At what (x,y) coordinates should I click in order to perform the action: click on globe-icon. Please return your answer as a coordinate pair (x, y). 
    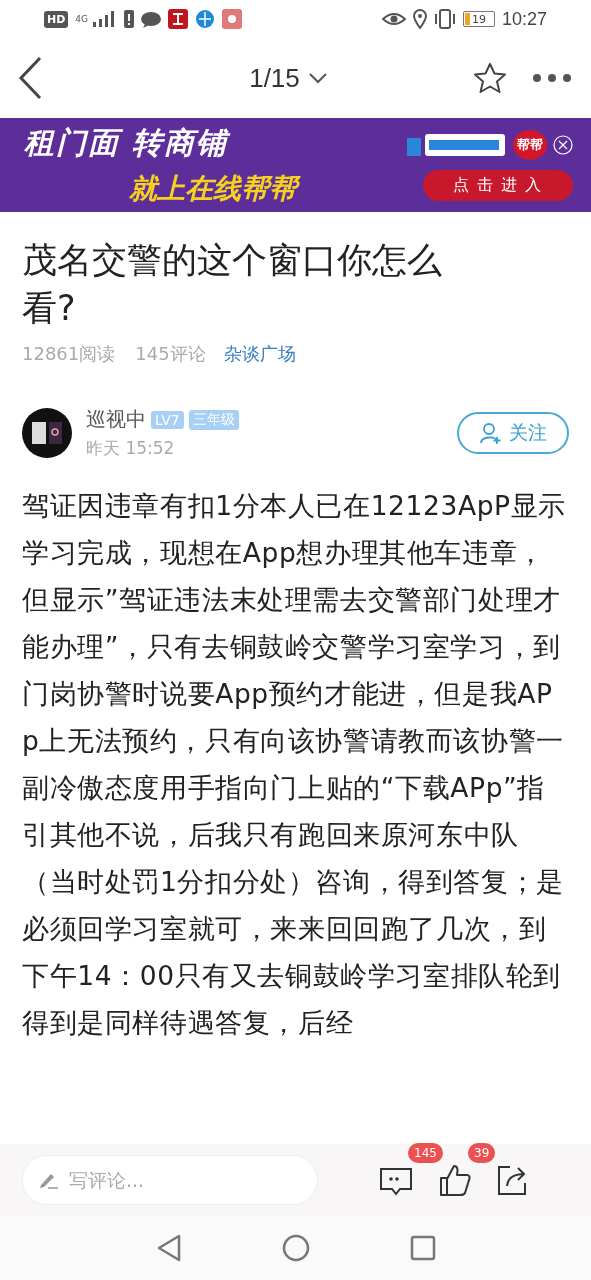
    Looking at the image, I should click on (205, 19).